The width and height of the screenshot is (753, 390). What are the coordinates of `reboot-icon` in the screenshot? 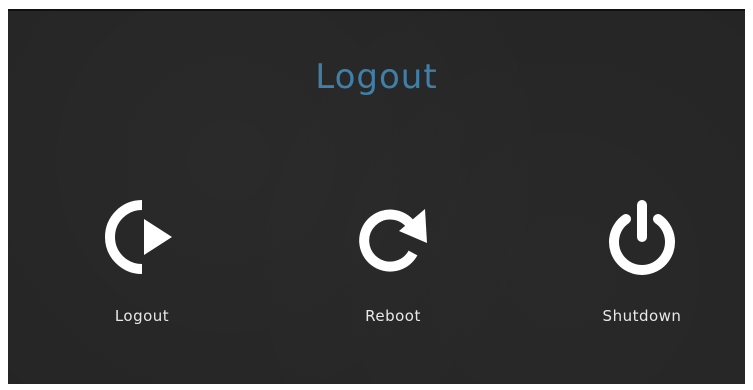 It's located at (393, 237).